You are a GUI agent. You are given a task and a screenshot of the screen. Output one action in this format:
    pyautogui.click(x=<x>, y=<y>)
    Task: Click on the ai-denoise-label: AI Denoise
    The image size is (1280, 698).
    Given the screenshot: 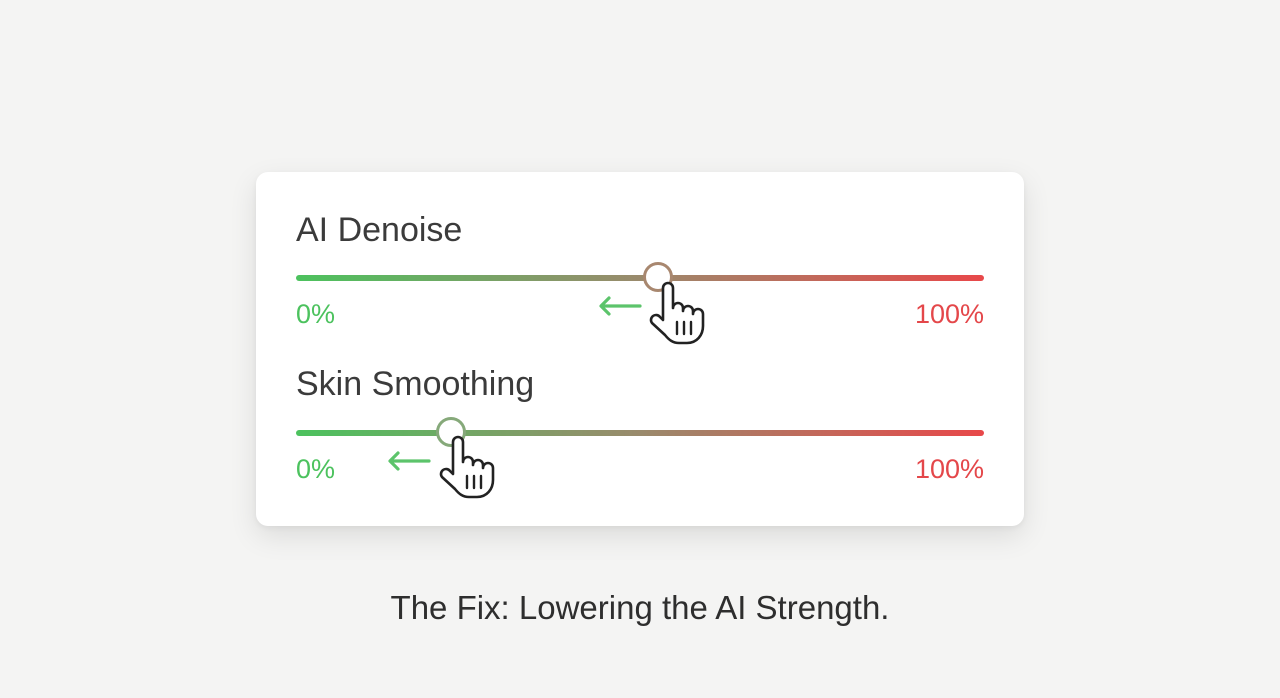 What is the action you would take?
    pyautogui.click(x=379, y=230)
    